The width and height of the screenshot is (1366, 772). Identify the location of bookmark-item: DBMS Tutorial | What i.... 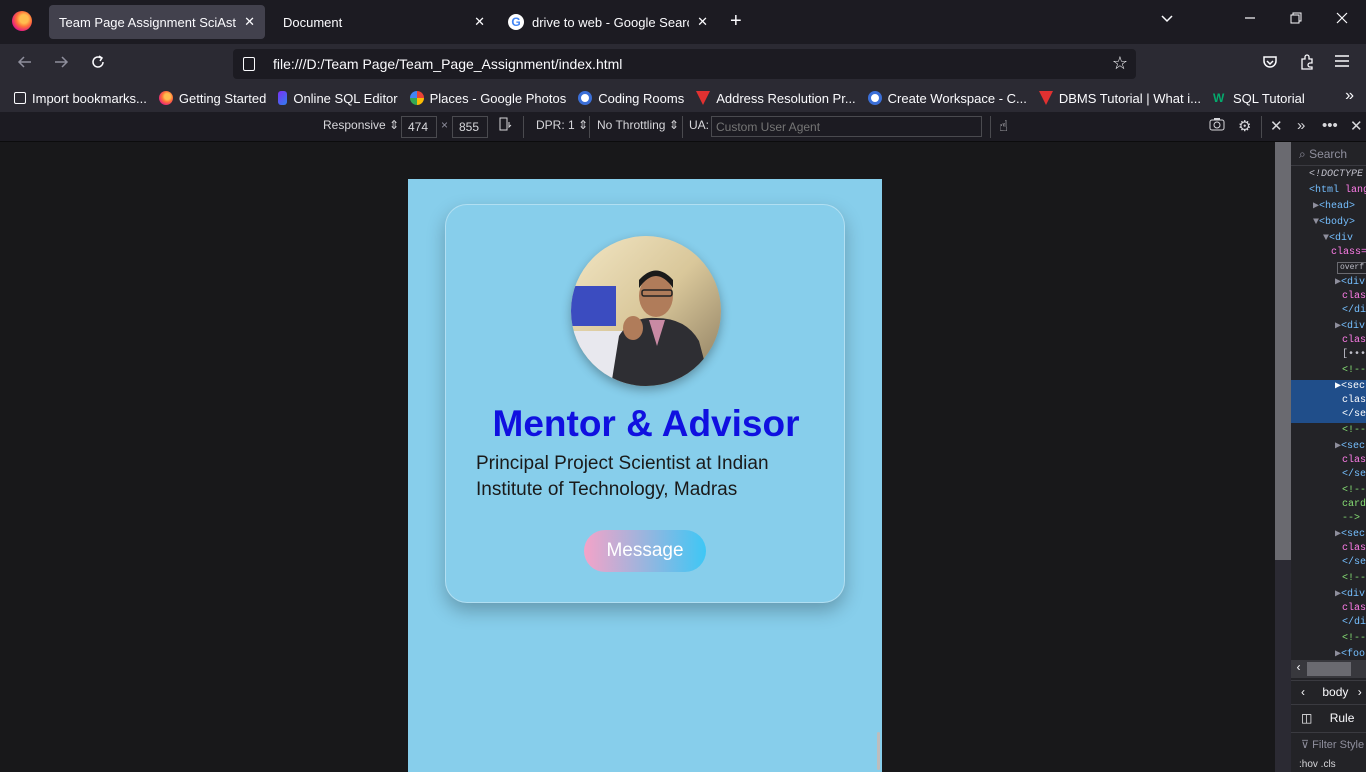
(1119, 98).